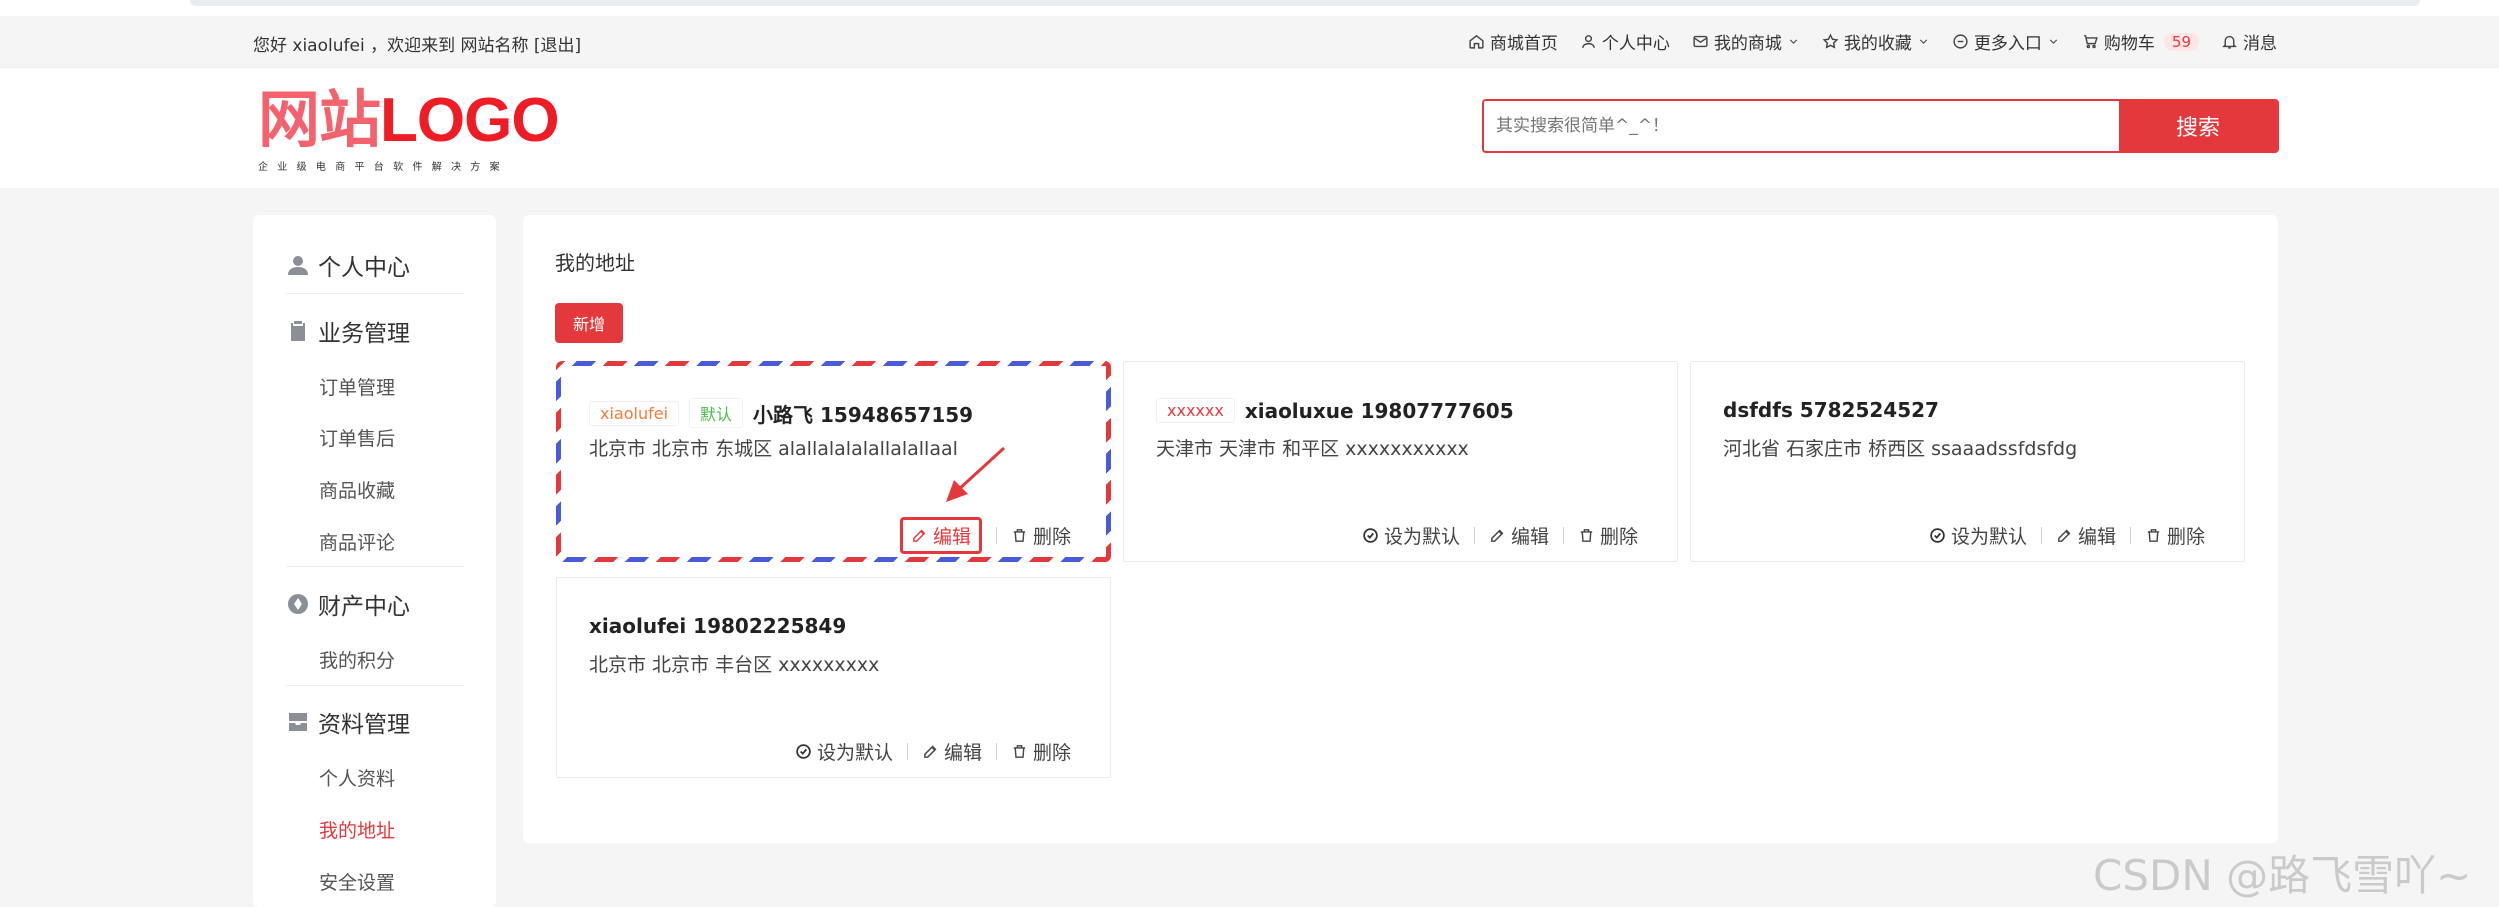 This screenshot has height=907, width=2499. What do you see at coordinates (298, 331) in the screenshot?
I see `clipboard-icon` at bounding box center [298, 331].